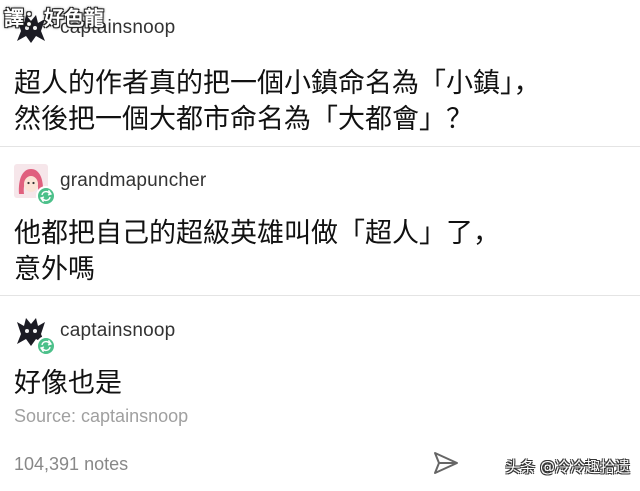 The image size is (640, 491). Describe the element at coordinates (257, 252) in the screenshot. I see `post-body: 他都把自己的超級英雄叫做「超人」了， 意外嗎` at that location.